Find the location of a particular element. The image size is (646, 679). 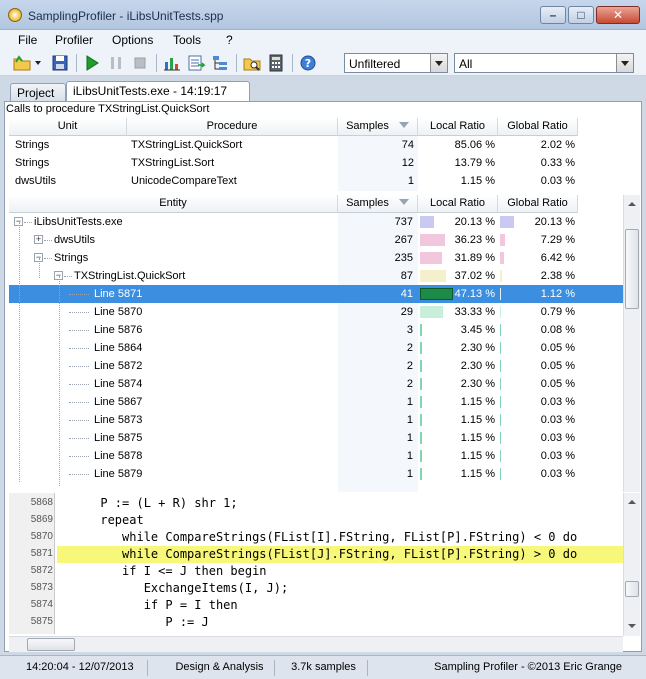

cell-procedure: TXStringList.QuickSort is located at coordinates (187, 145).